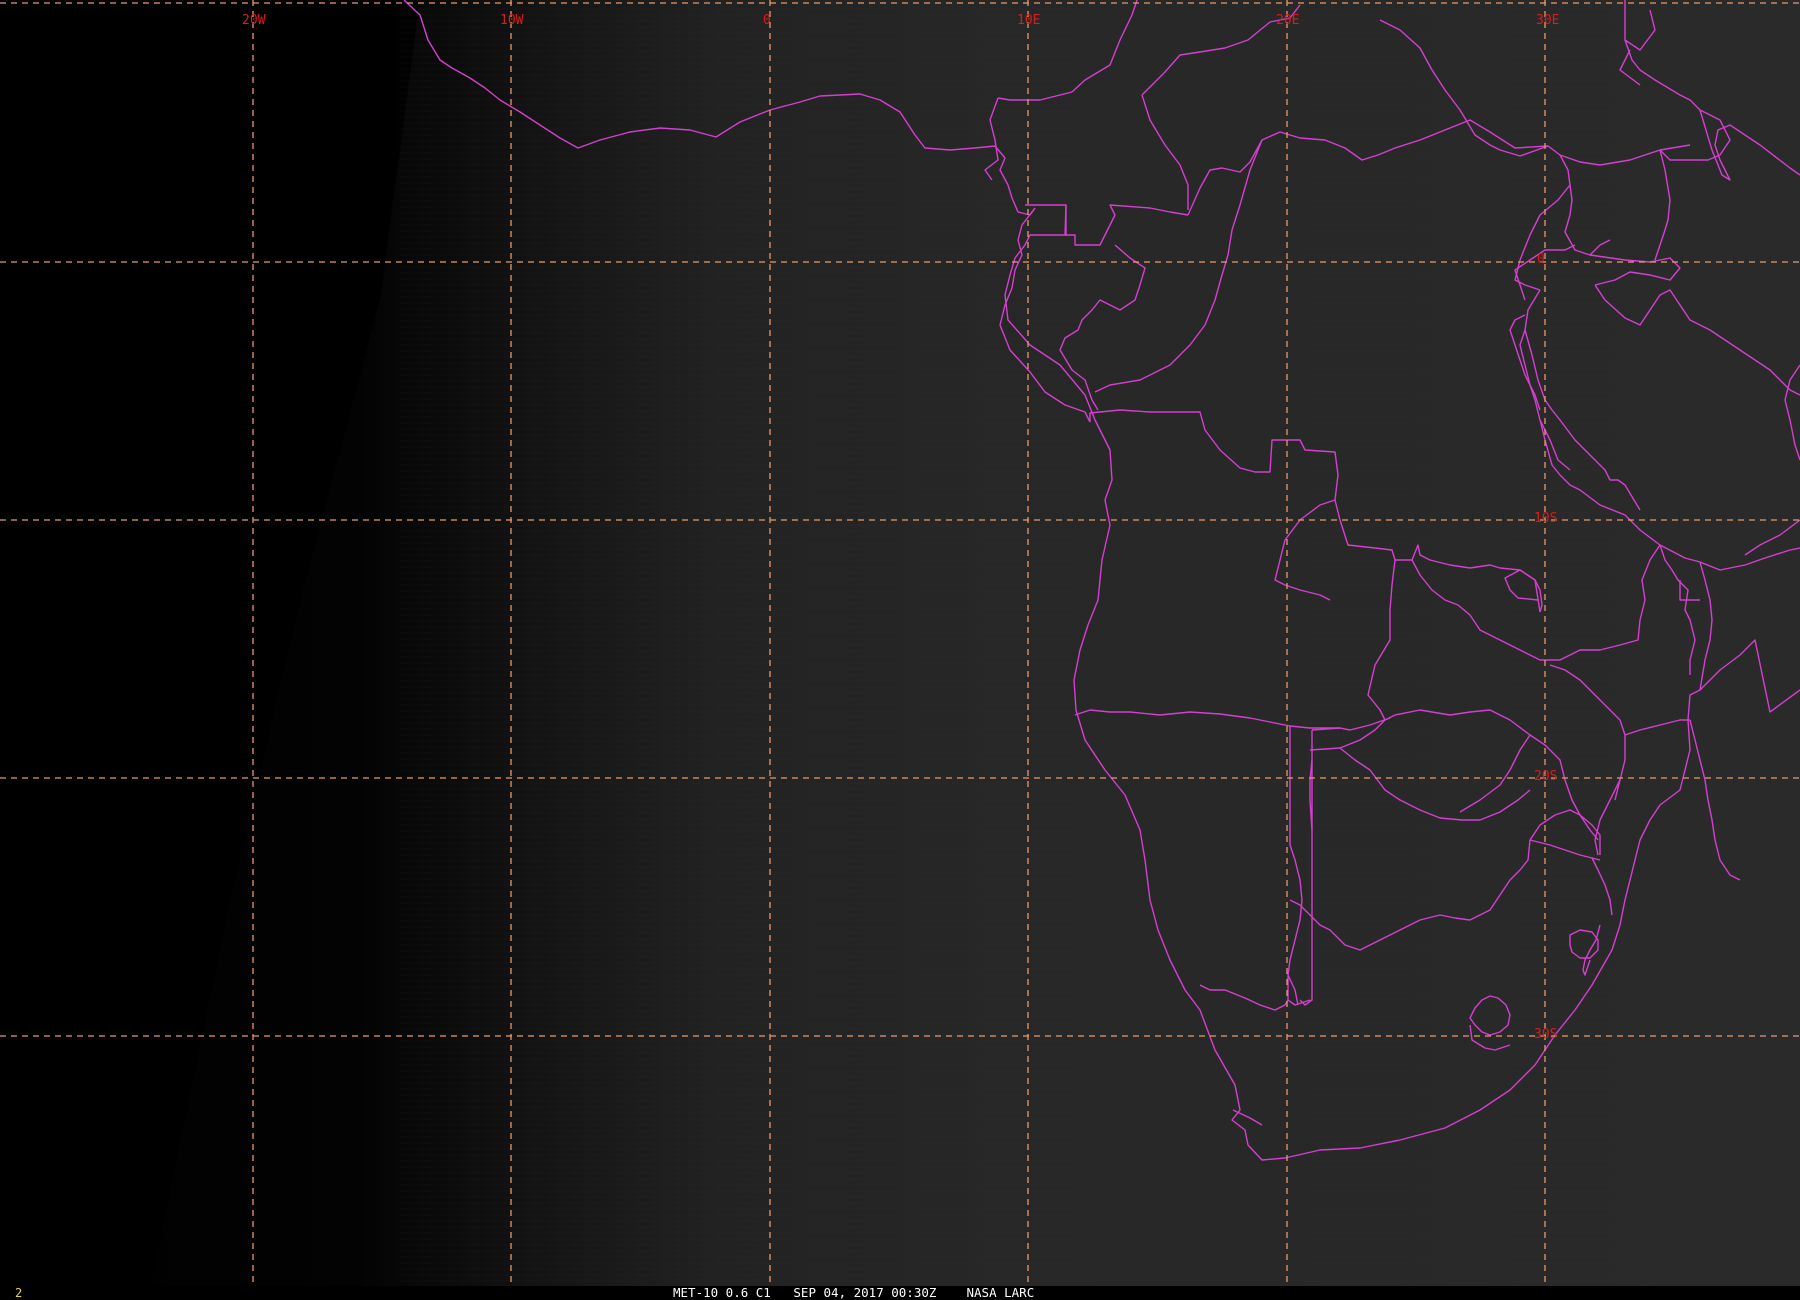 The height and width of the screenshot is (1300, 1800). I want to click on lon-label-10w: 10W, so click(512, 20).